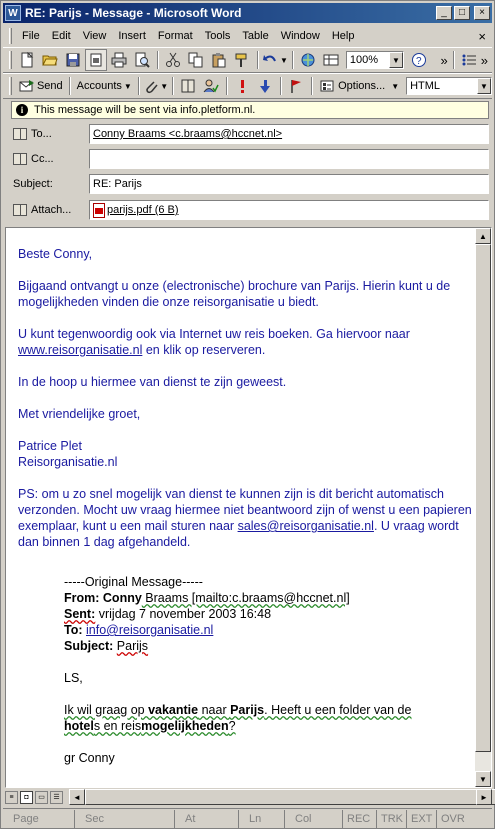  What do you see at coordinates (484, 60) in the screenshot?
I see `toolbar2-more-icon: »` at bounding box center [484, 60].